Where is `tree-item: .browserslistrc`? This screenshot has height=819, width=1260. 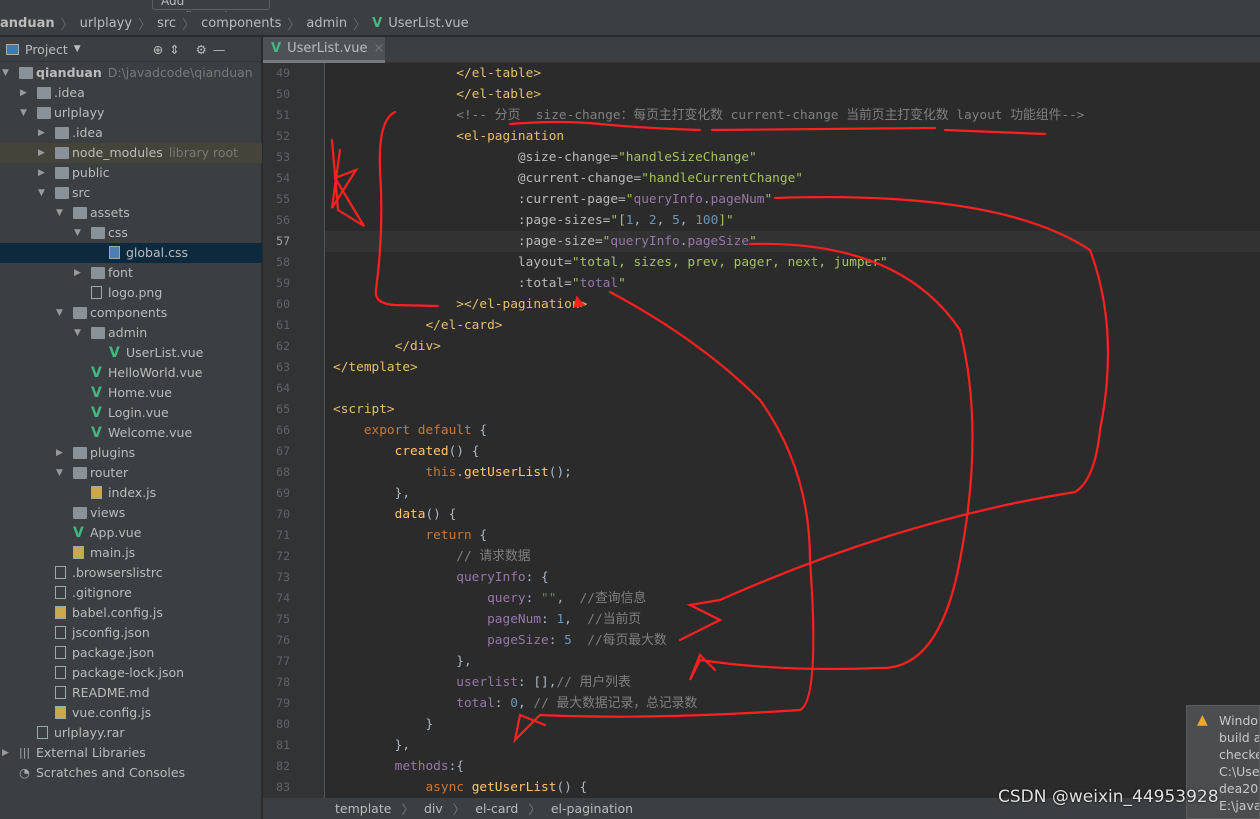
tree-item: .browserslistrc is located at coordinates (131, 573).